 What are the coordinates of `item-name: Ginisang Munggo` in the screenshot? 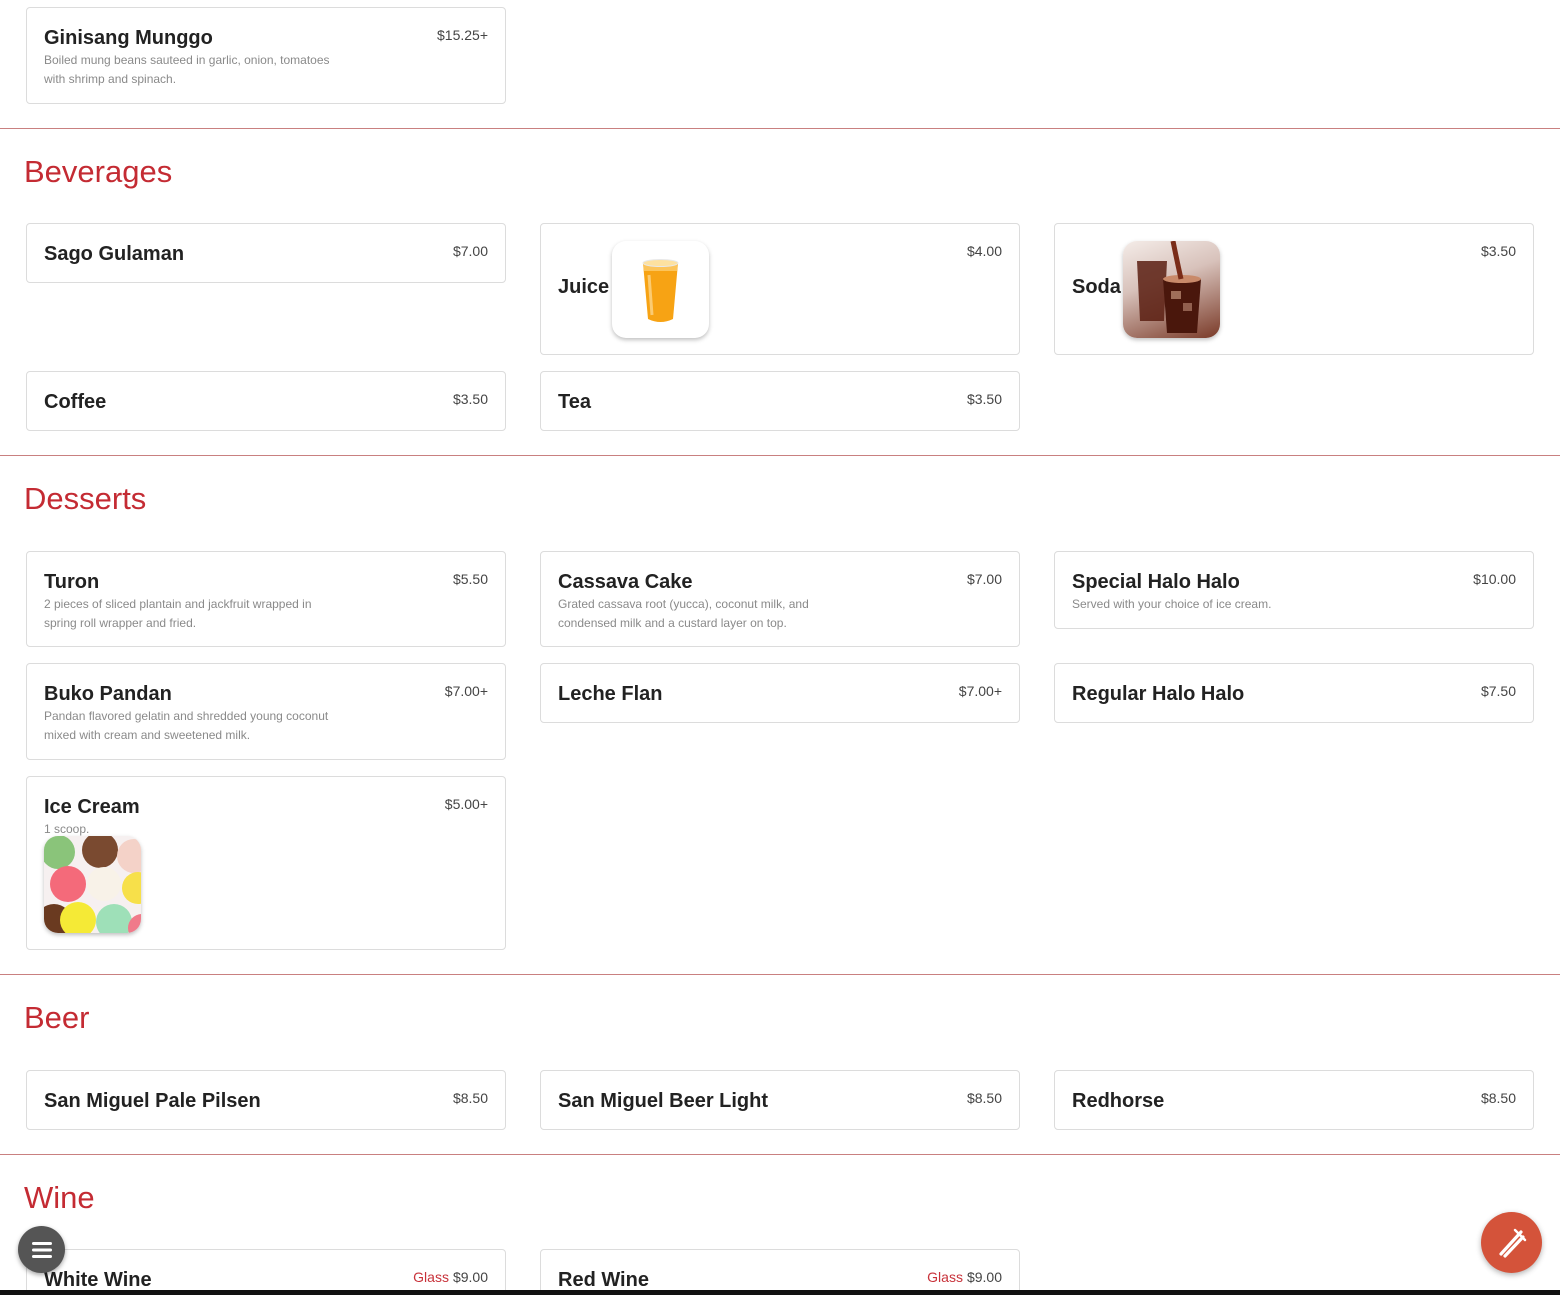 It's located at (128, 38).